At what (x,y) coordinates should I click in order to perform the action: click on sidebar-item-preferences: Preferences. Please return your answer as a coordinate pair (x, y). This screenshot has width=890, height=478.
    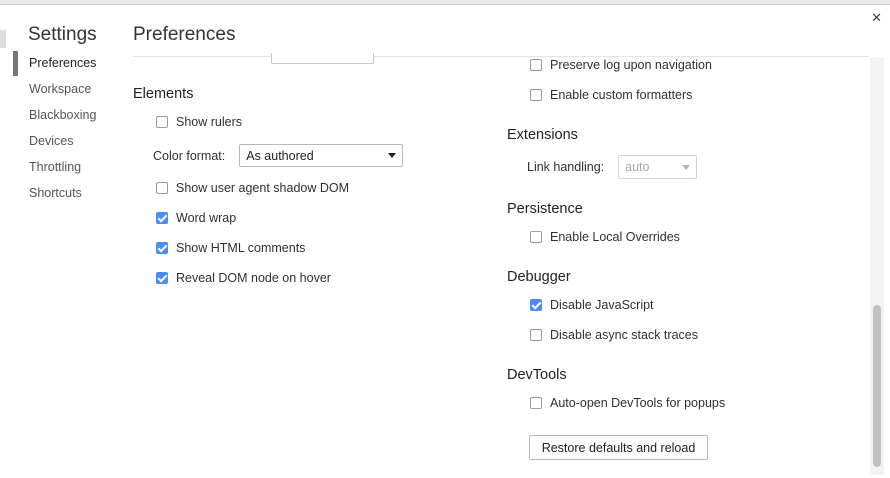
    Looking at the image, I should click on (54, 63).